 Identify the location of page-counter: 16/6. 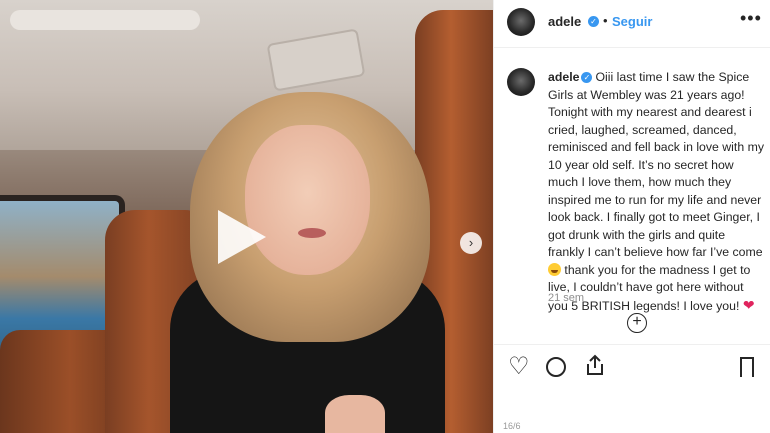
(512, 426).